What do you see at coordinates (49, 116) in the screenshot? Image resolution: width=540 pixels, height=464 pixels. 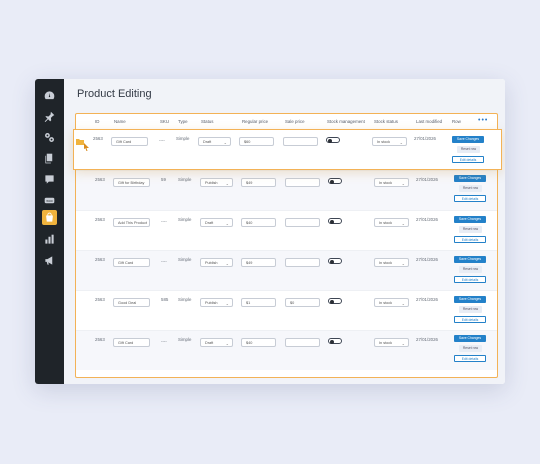 I see `pin-icon` at bounding box center [49, 116].